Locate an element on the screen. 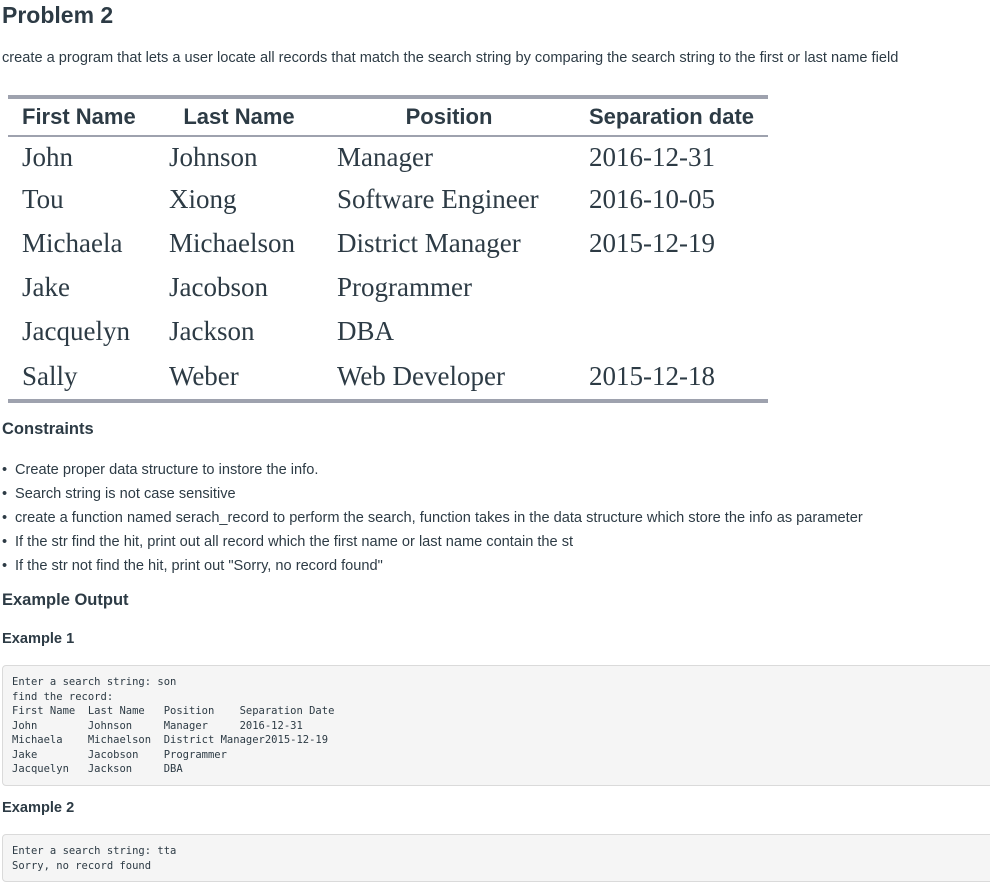 The width and height of the screenshot is (990, 883). constraints-heading: Constraints is located at coordinates (48, 429).